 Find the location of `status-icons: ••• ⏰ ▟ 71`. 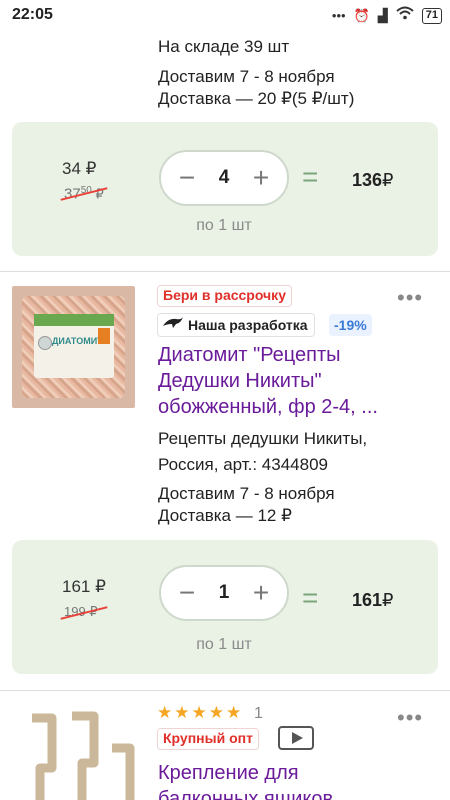

status-icons: ••• ⏰ ▟ 71 is located at coordinates (387, 15).